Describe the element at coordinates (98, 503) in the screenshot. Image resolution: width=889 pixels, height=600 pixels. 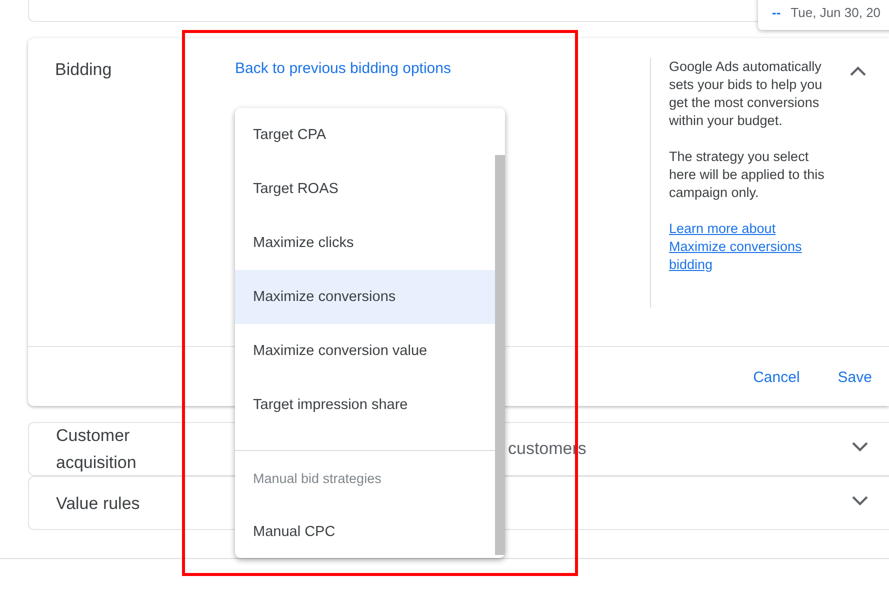
I see `section-title: Value rules` at that location.